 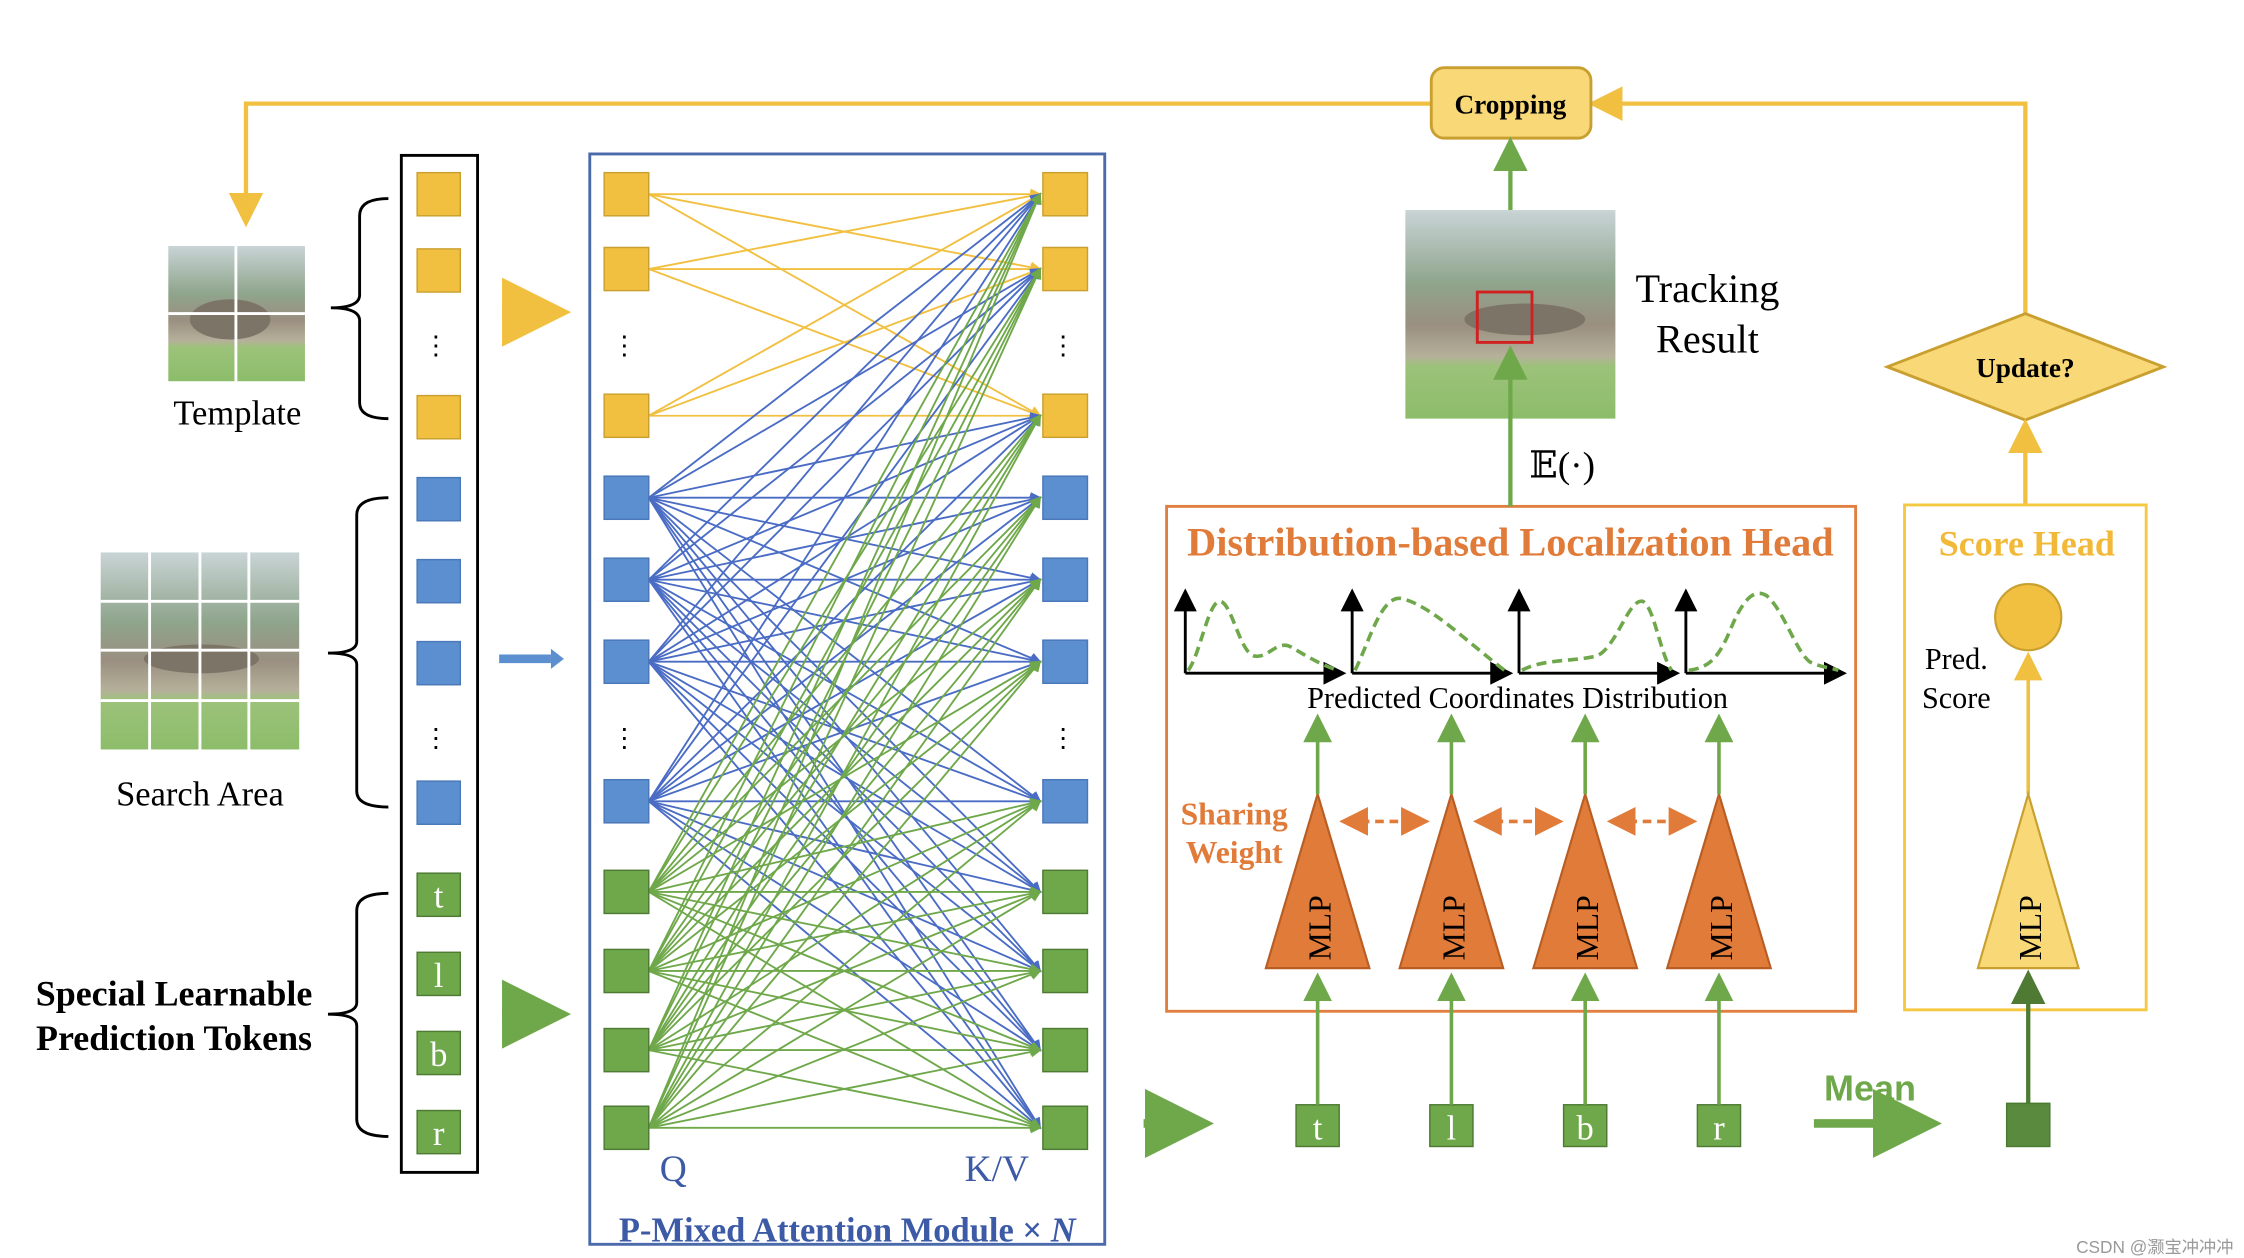 I want to click on output-token: t, so click(x=1317, y=1125).